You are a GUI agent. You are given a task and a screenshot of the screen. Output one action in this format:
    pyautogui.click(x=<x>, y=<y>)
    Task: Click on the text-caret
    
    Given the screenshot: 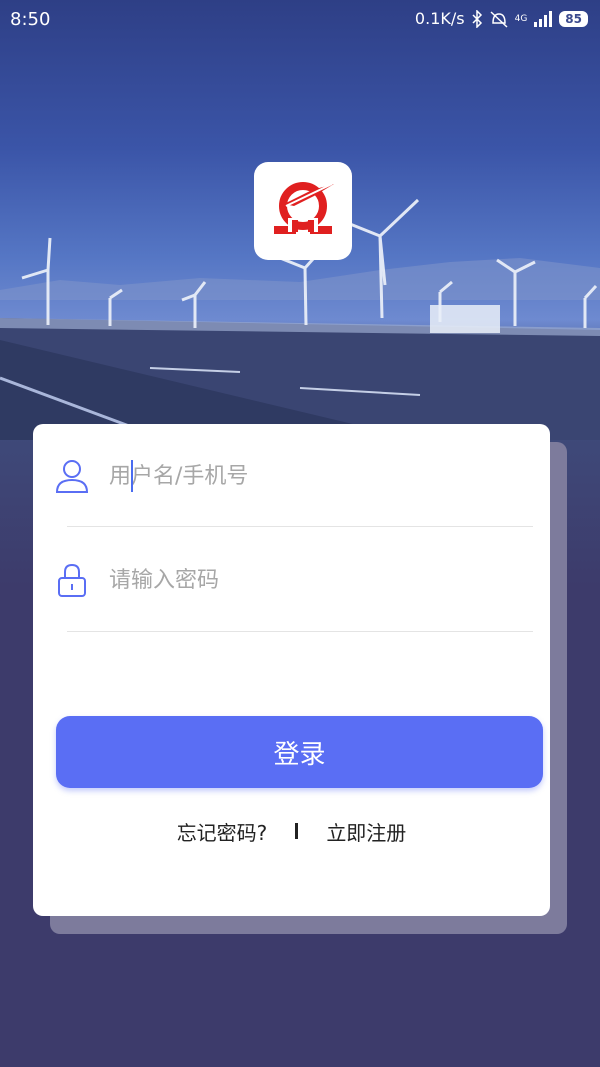 What is the action you would take?
    pyautogui.click(x=132, y=476)
    